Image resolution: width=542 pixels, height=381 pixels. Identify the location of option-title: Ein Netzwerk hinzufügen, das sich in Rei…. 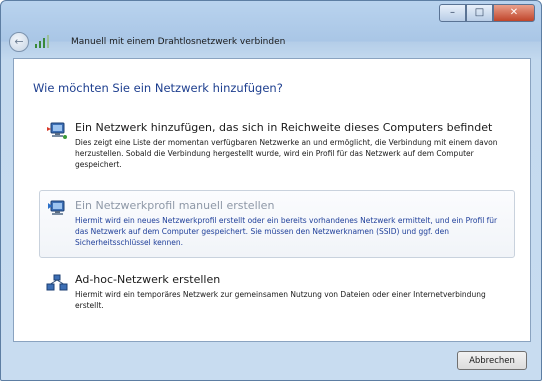
(284, 127).